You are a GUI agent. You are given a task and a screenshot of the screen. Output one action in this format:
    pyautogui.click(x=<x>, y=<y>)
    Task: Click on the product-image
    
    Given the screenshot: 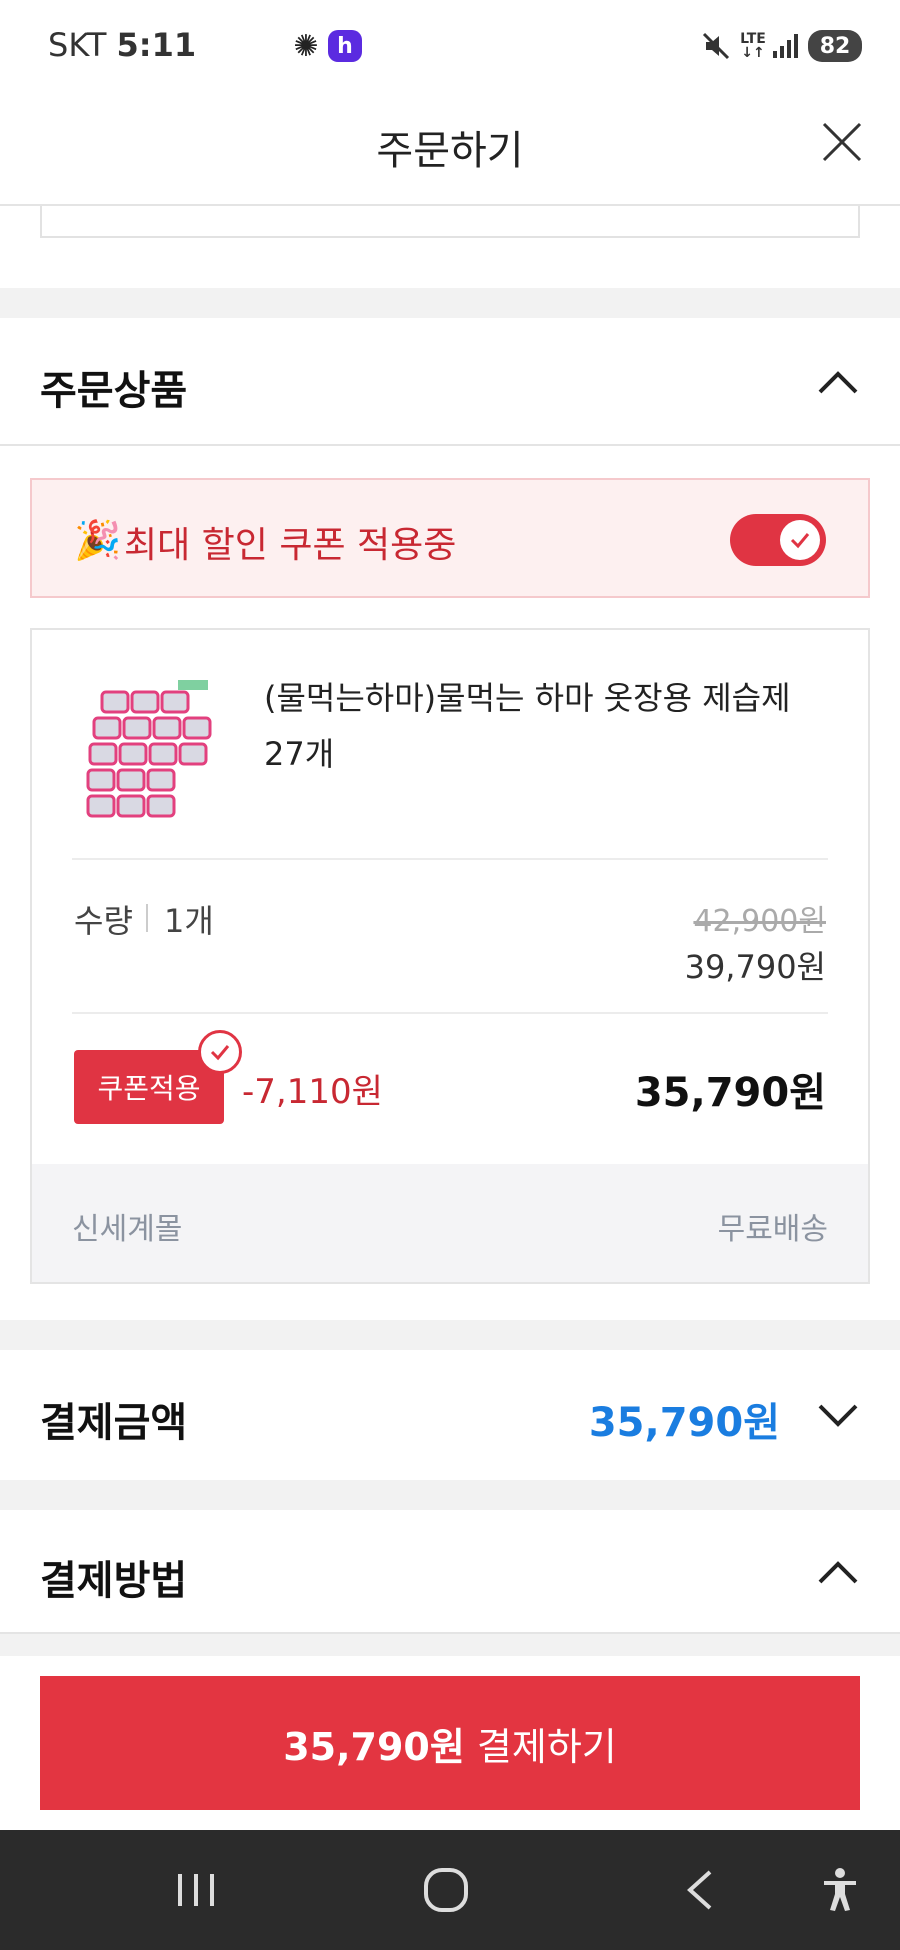 What is the action you would take?
    pyautogui.click(x=148, y=755)
    